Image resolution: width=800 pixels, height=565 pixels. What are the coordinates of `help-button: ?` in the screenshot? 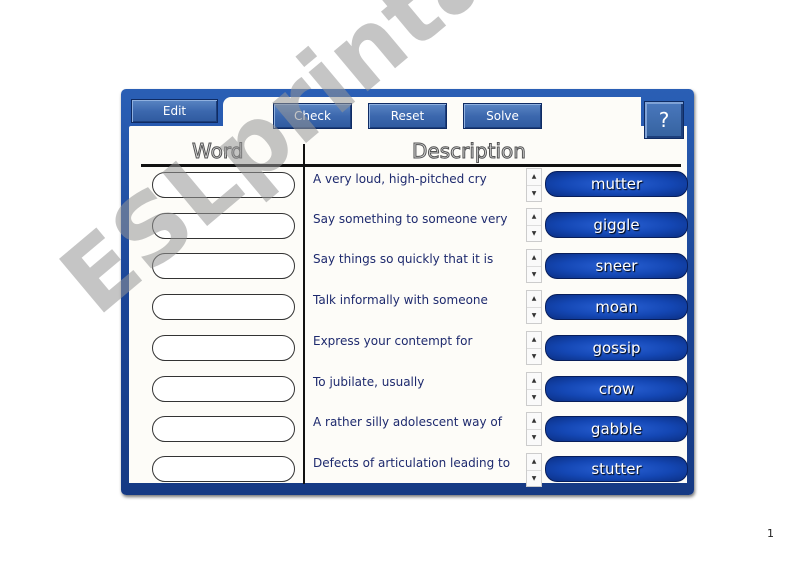 It's located at (664, 120).